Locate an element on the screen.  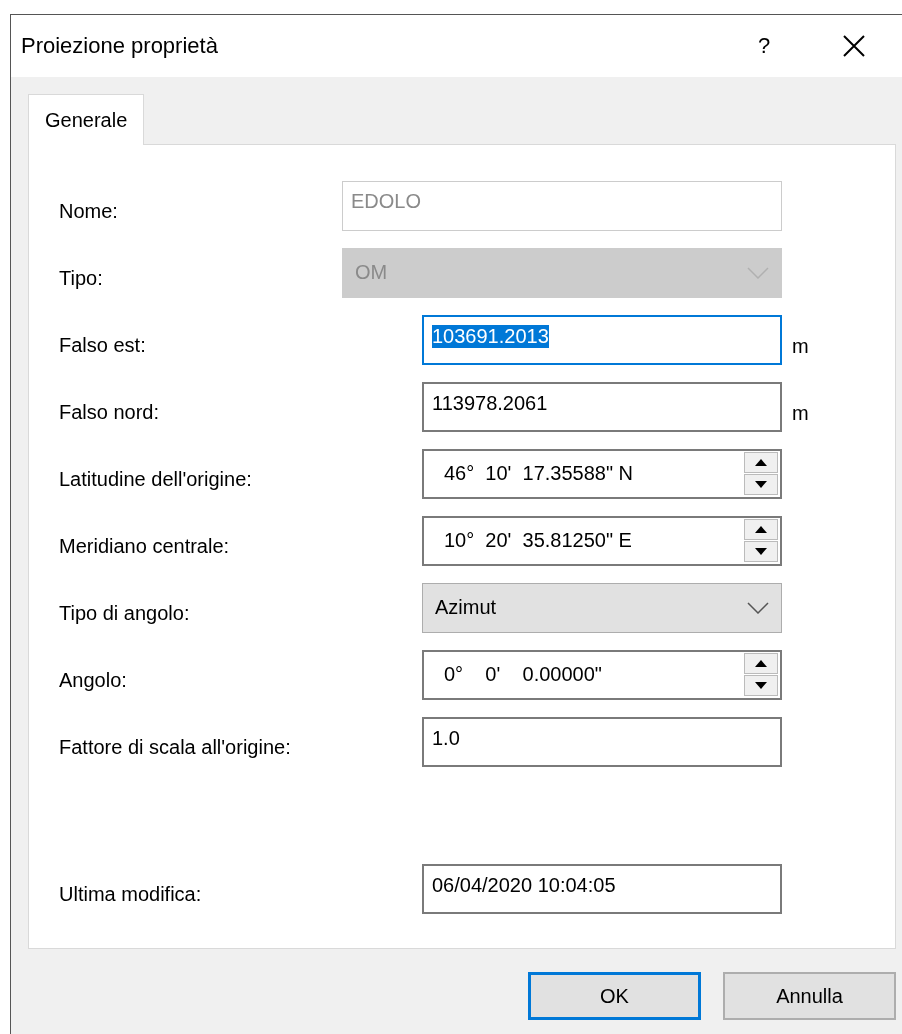
input-field: 06/04/2020 10:04:05 is located at coordinates (602, 888).